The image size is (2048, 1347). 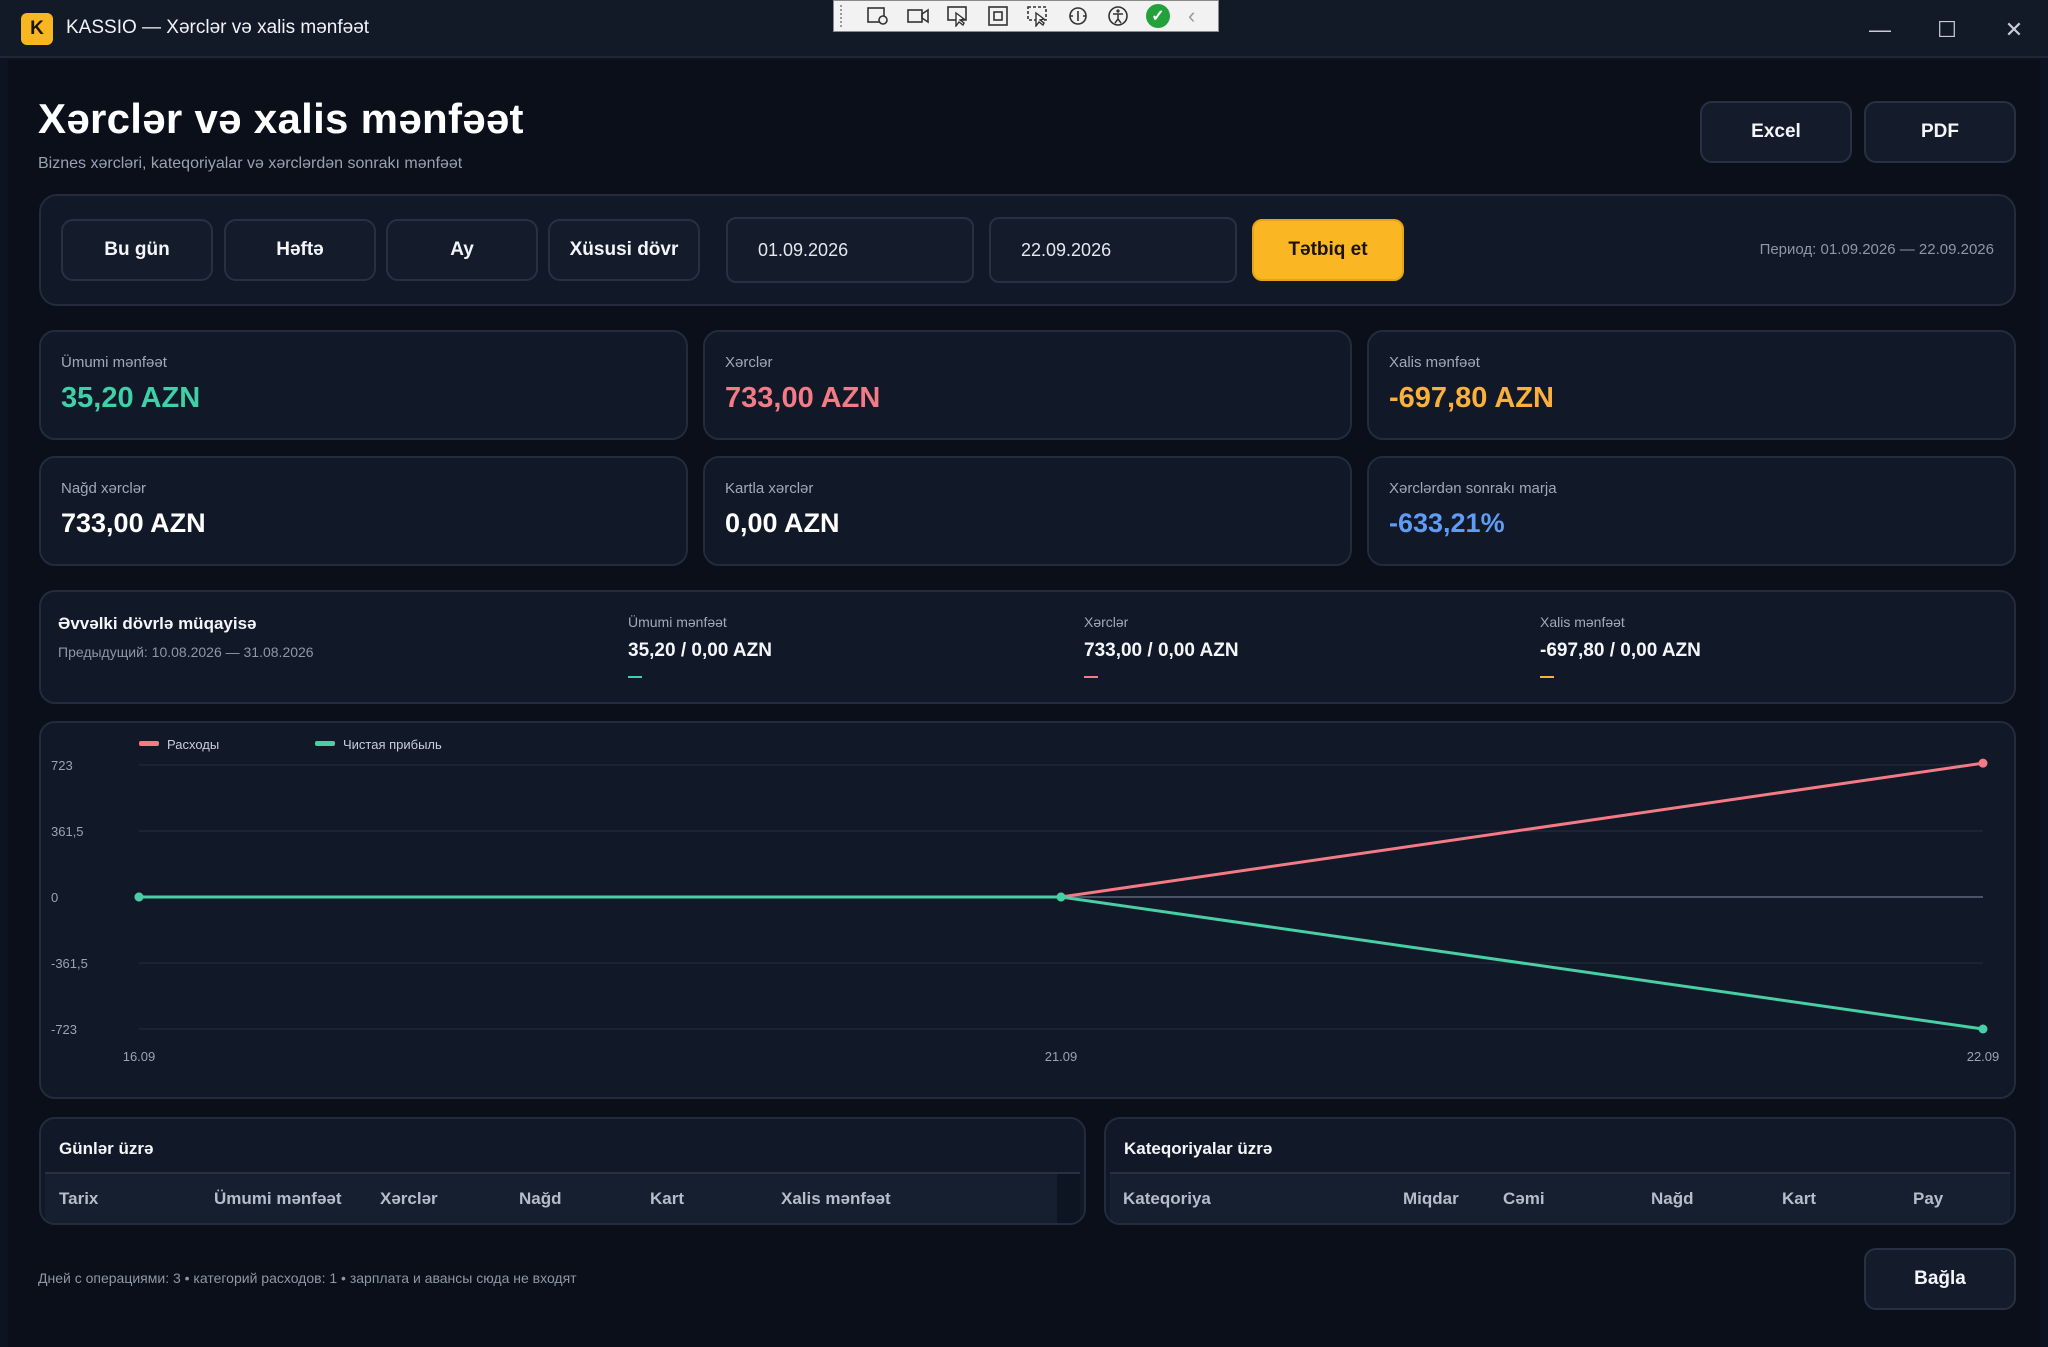 I want to click on accessibility-icon, so click(x=1118, y=16).